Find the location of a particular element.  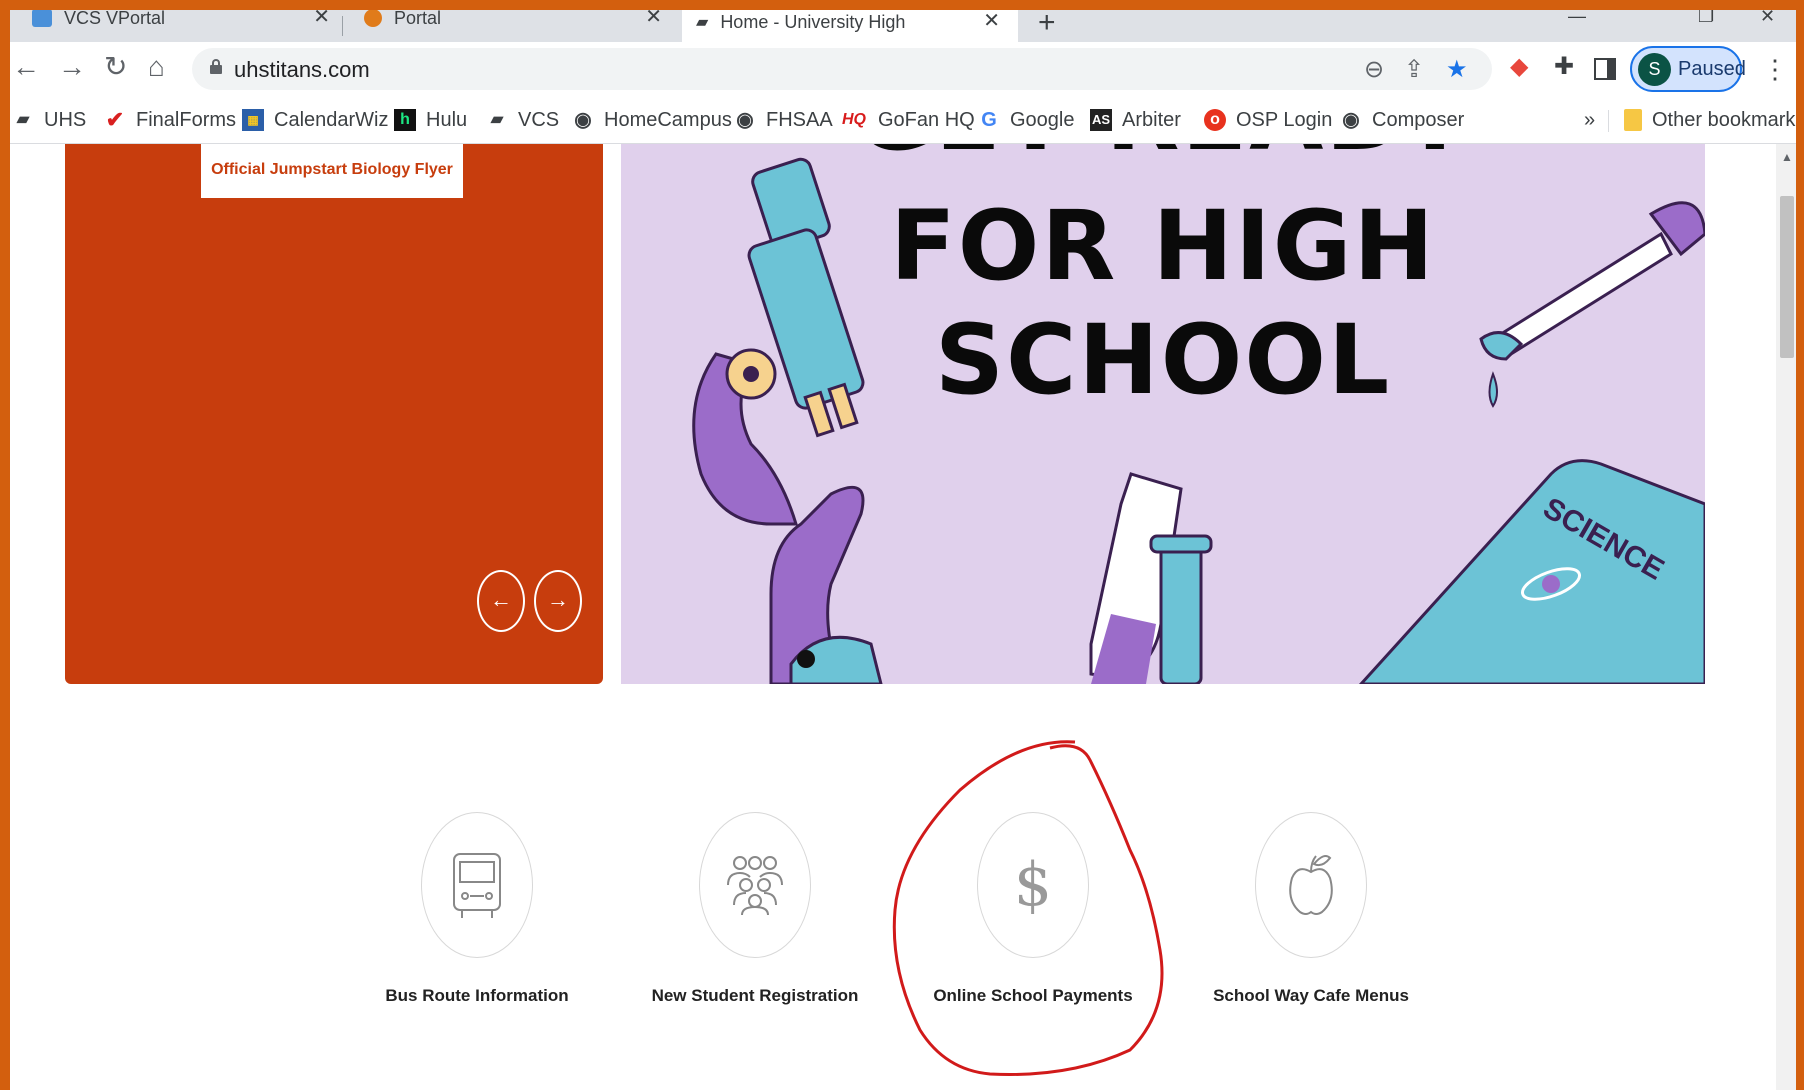

slider-panel: Official Jumpstart Biology Flyer ← → is located at coordinates (334, 414).